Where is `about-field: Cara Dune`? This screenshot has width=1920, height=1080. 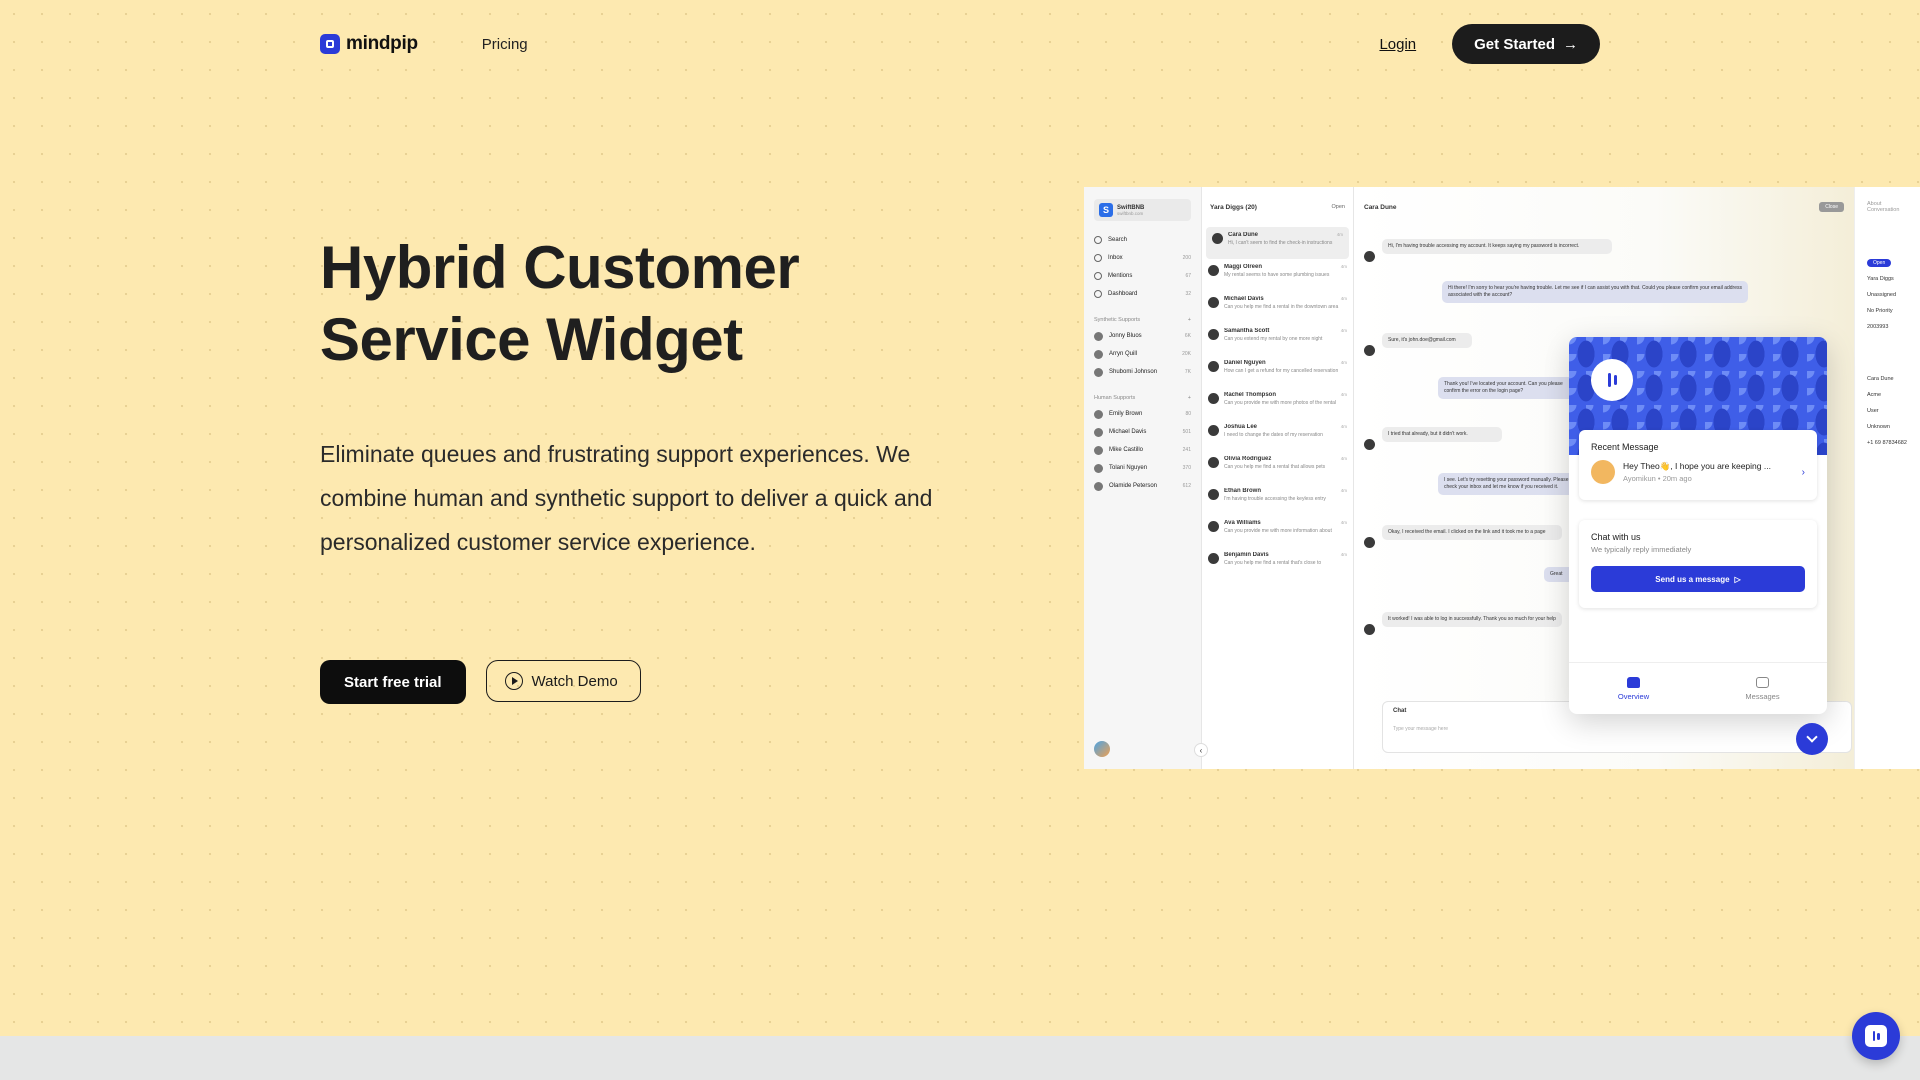 about-field: Cara Dune is located at coordinates (1880, 379).